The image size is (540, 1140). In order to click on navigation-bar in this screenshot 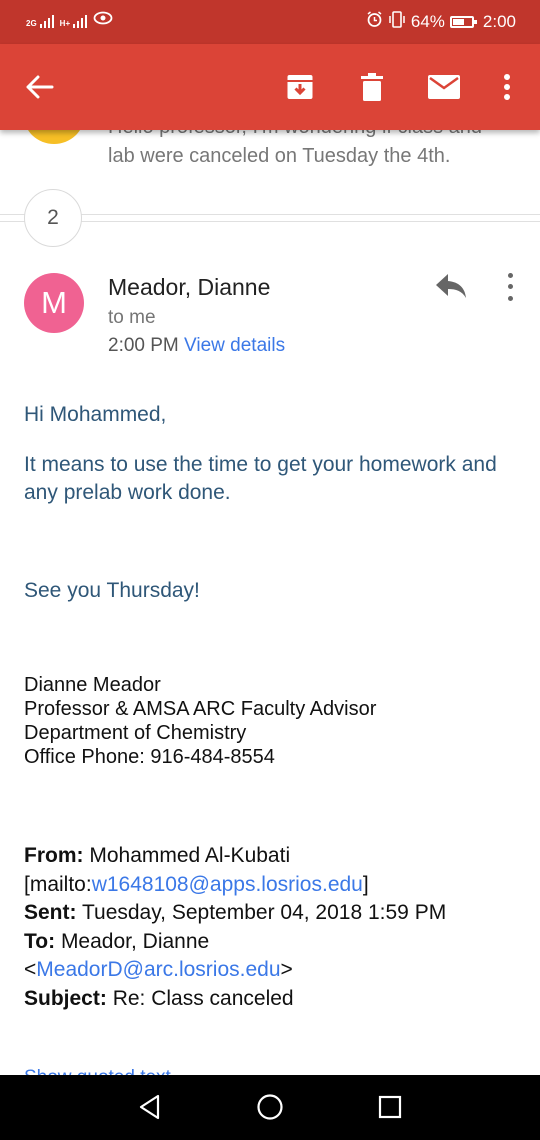, I will do `click(270, 1107)`.